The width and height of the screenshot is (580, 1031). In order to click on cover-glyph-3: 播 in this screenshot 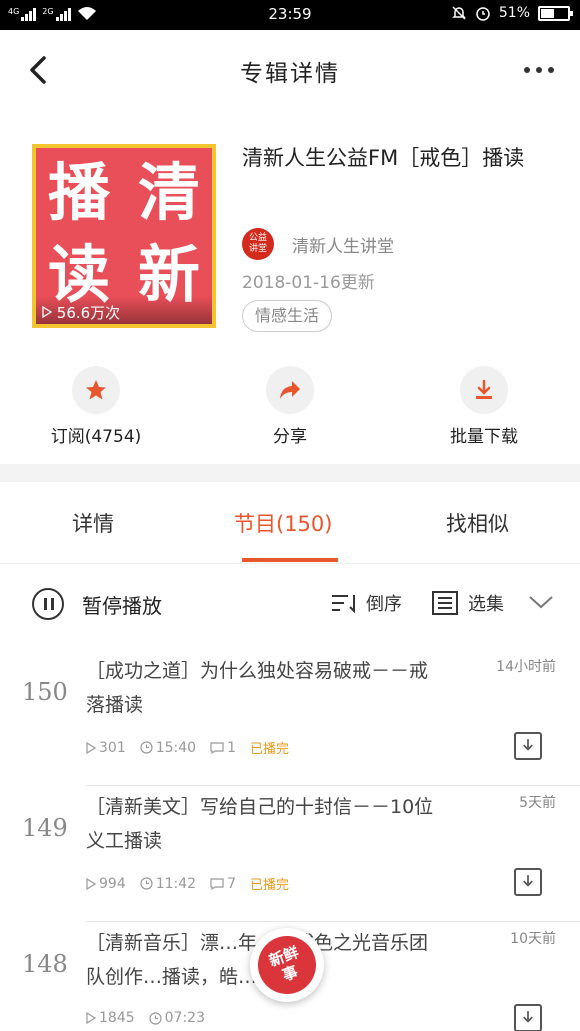, I will do `click(78, 192)`.